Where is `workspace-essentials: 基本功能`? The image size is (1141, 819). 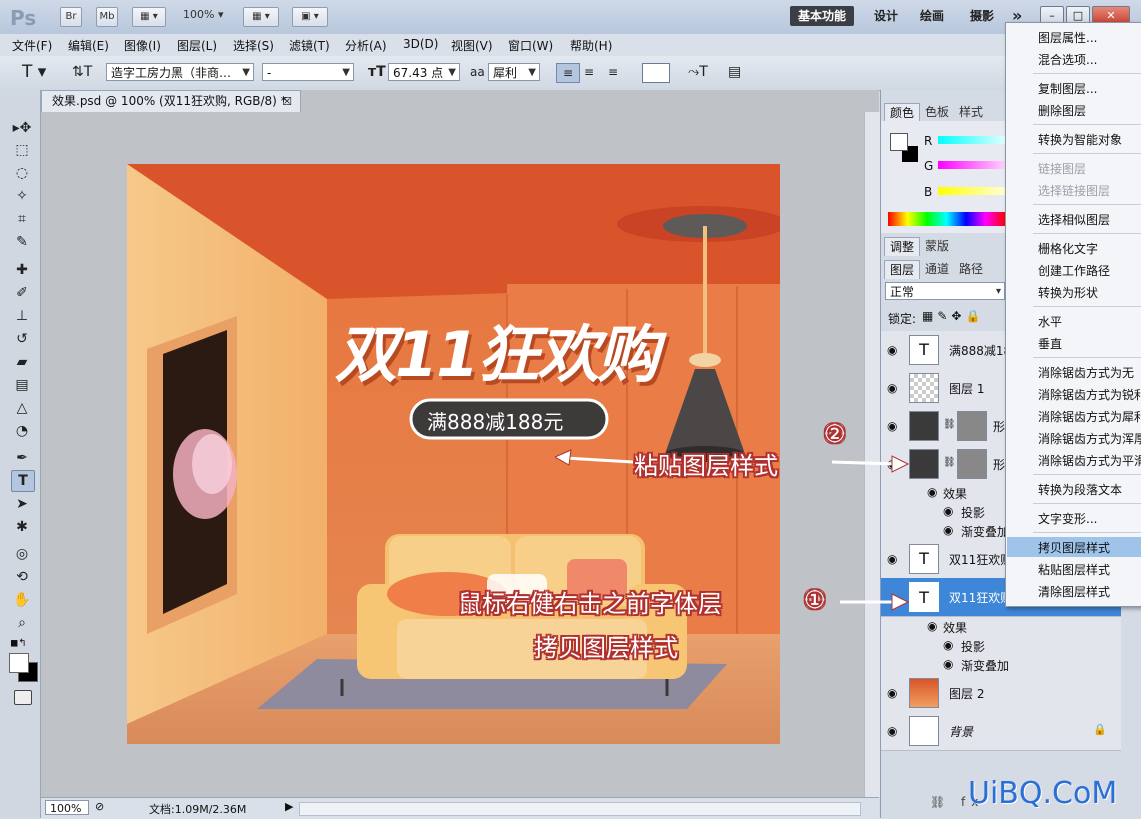
workspace-essentials: 基本功能 is located at coordinates (822, 16).